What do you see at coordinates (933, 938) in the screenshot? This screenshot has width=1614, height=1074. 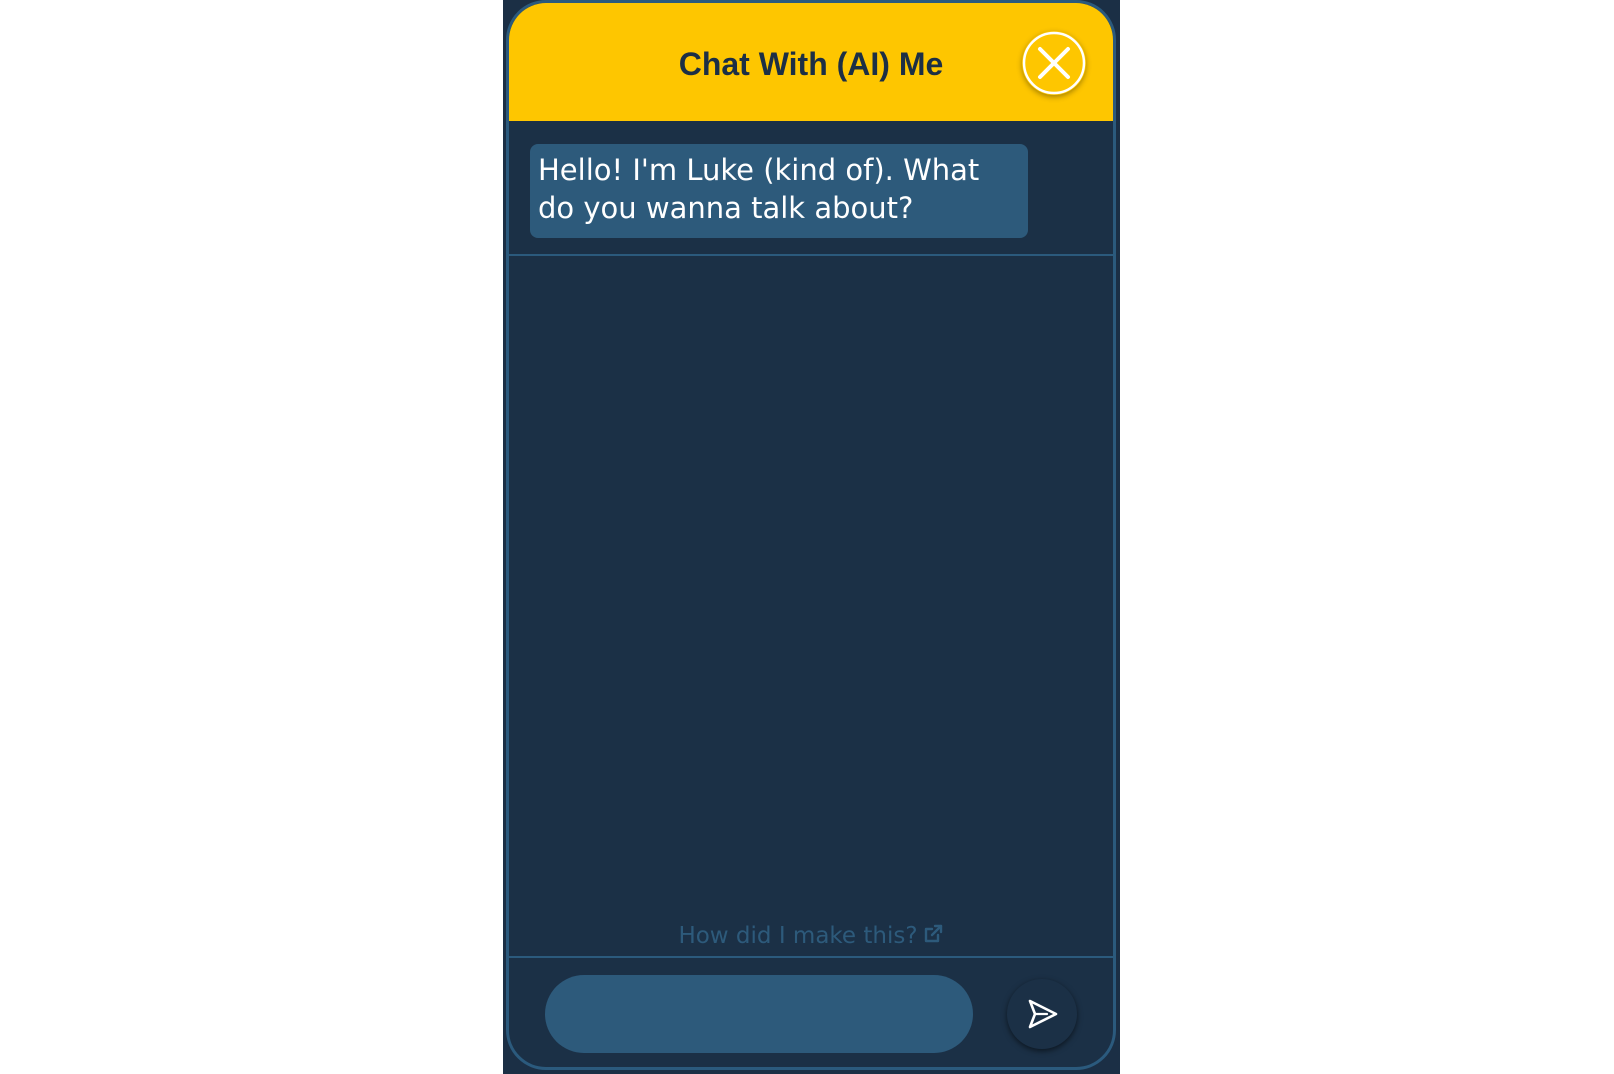 I see `external-link-icon` at bounding box center [933, 938].